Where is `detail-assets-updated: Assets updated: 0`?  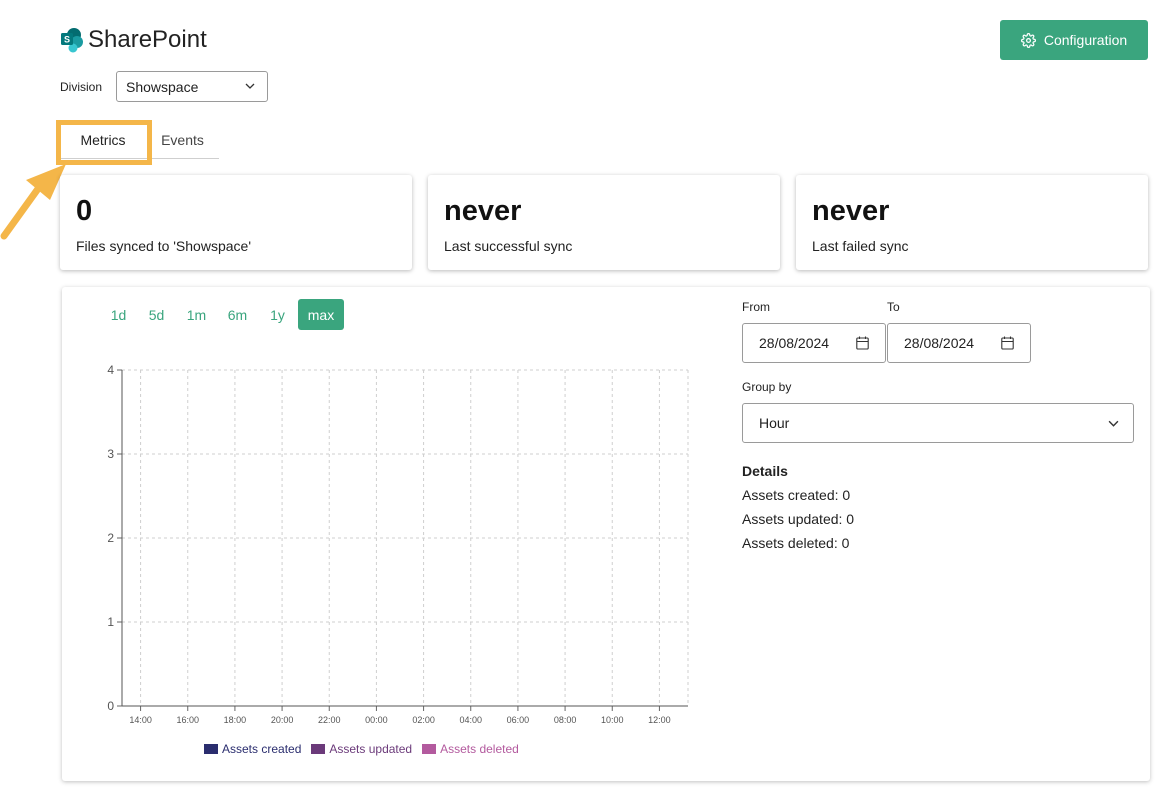 detail-assets-updated: Assets updated: 0 is located at coordinates (798, 519).